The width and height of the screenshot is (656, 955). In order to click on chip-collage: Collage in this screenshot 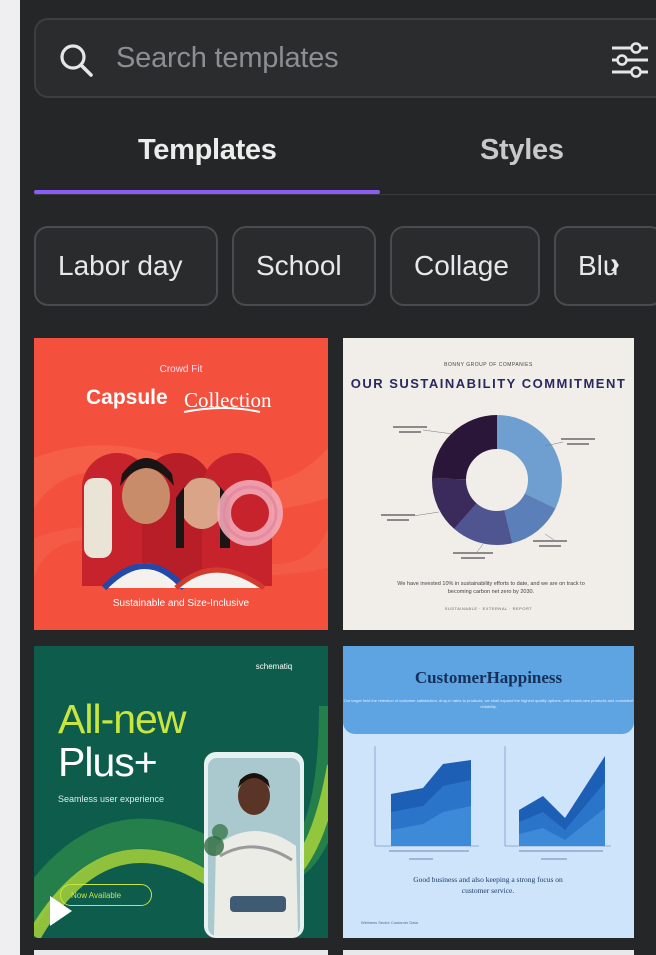, I will do `click(465, 266)`.